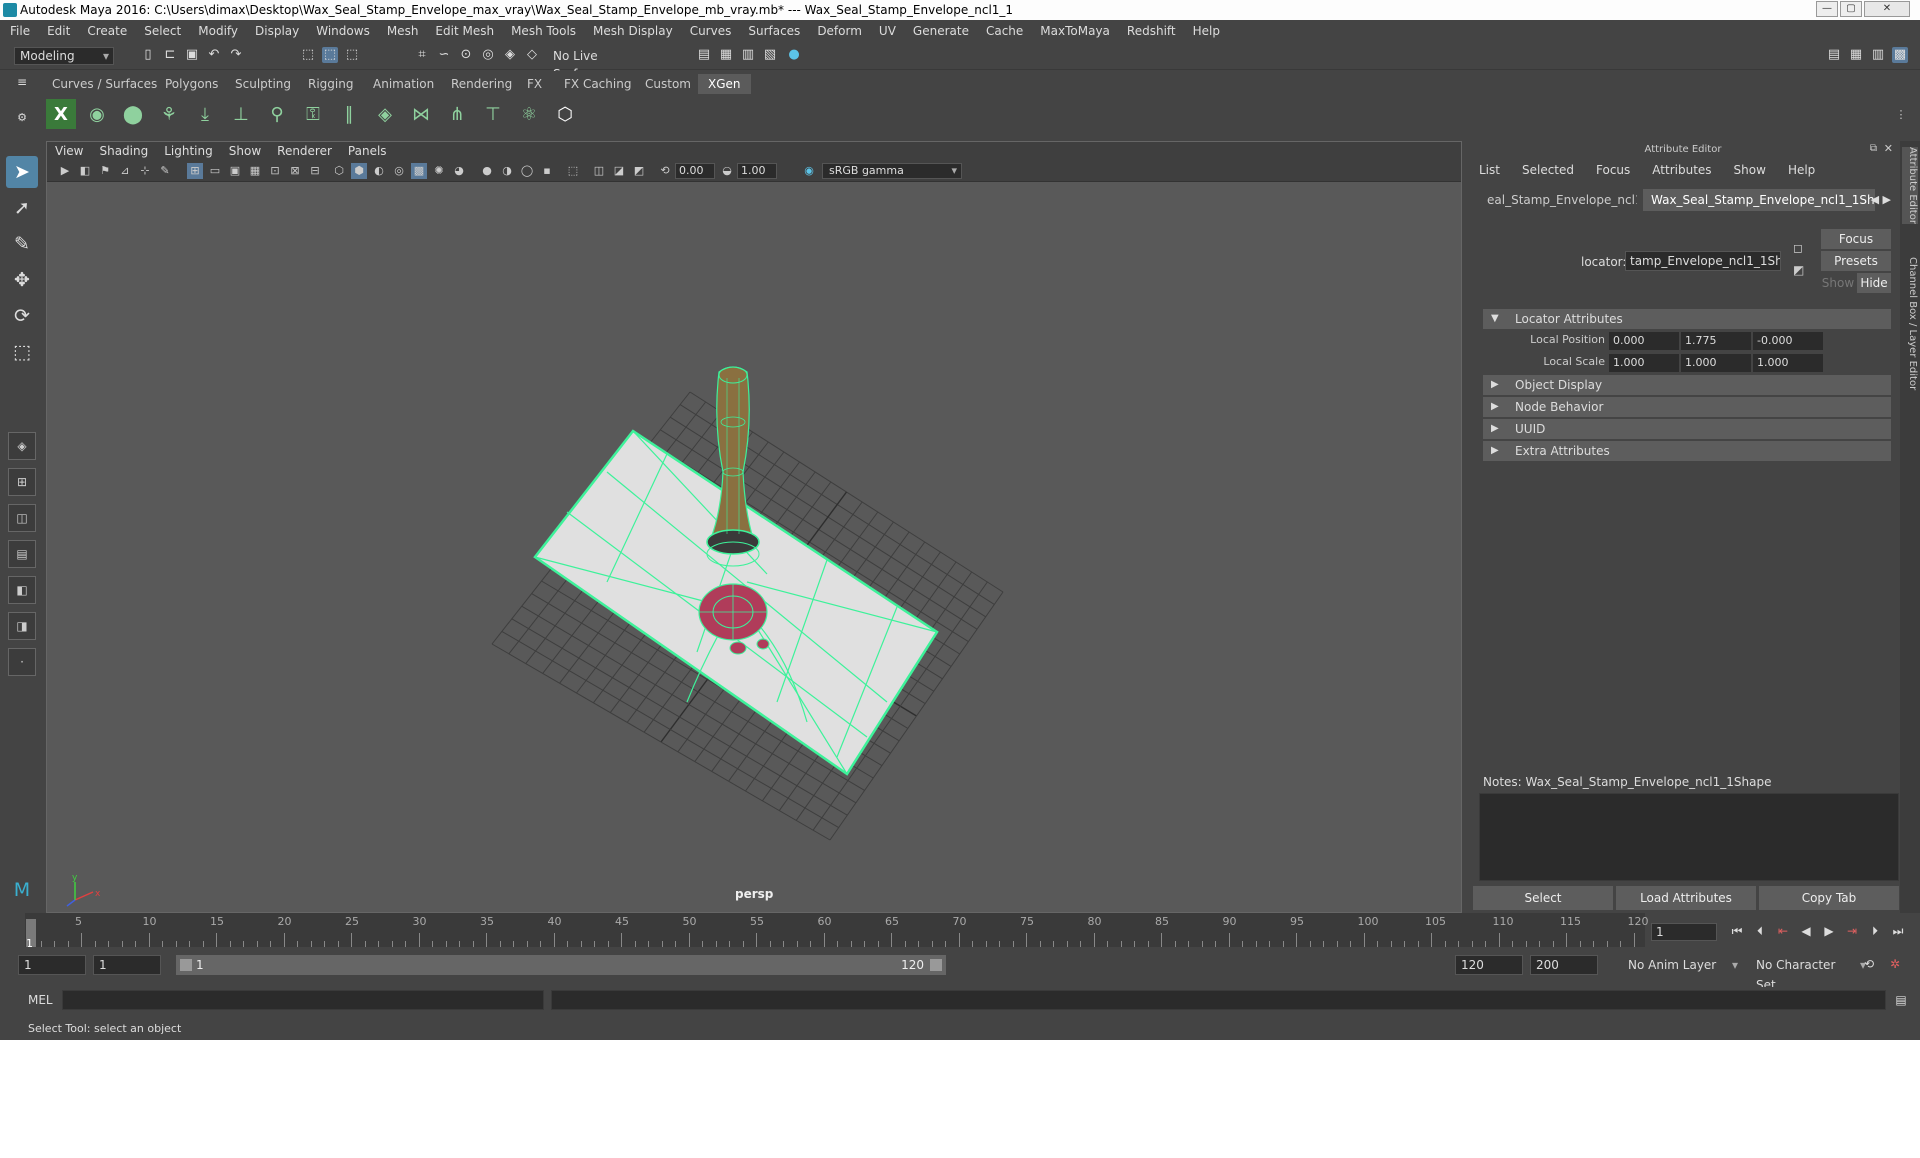 The image size is (1920, 1158). Describe the element at coordinates (809, 171) in the screenshot. I see `color-management-icon: ◉` at that location.